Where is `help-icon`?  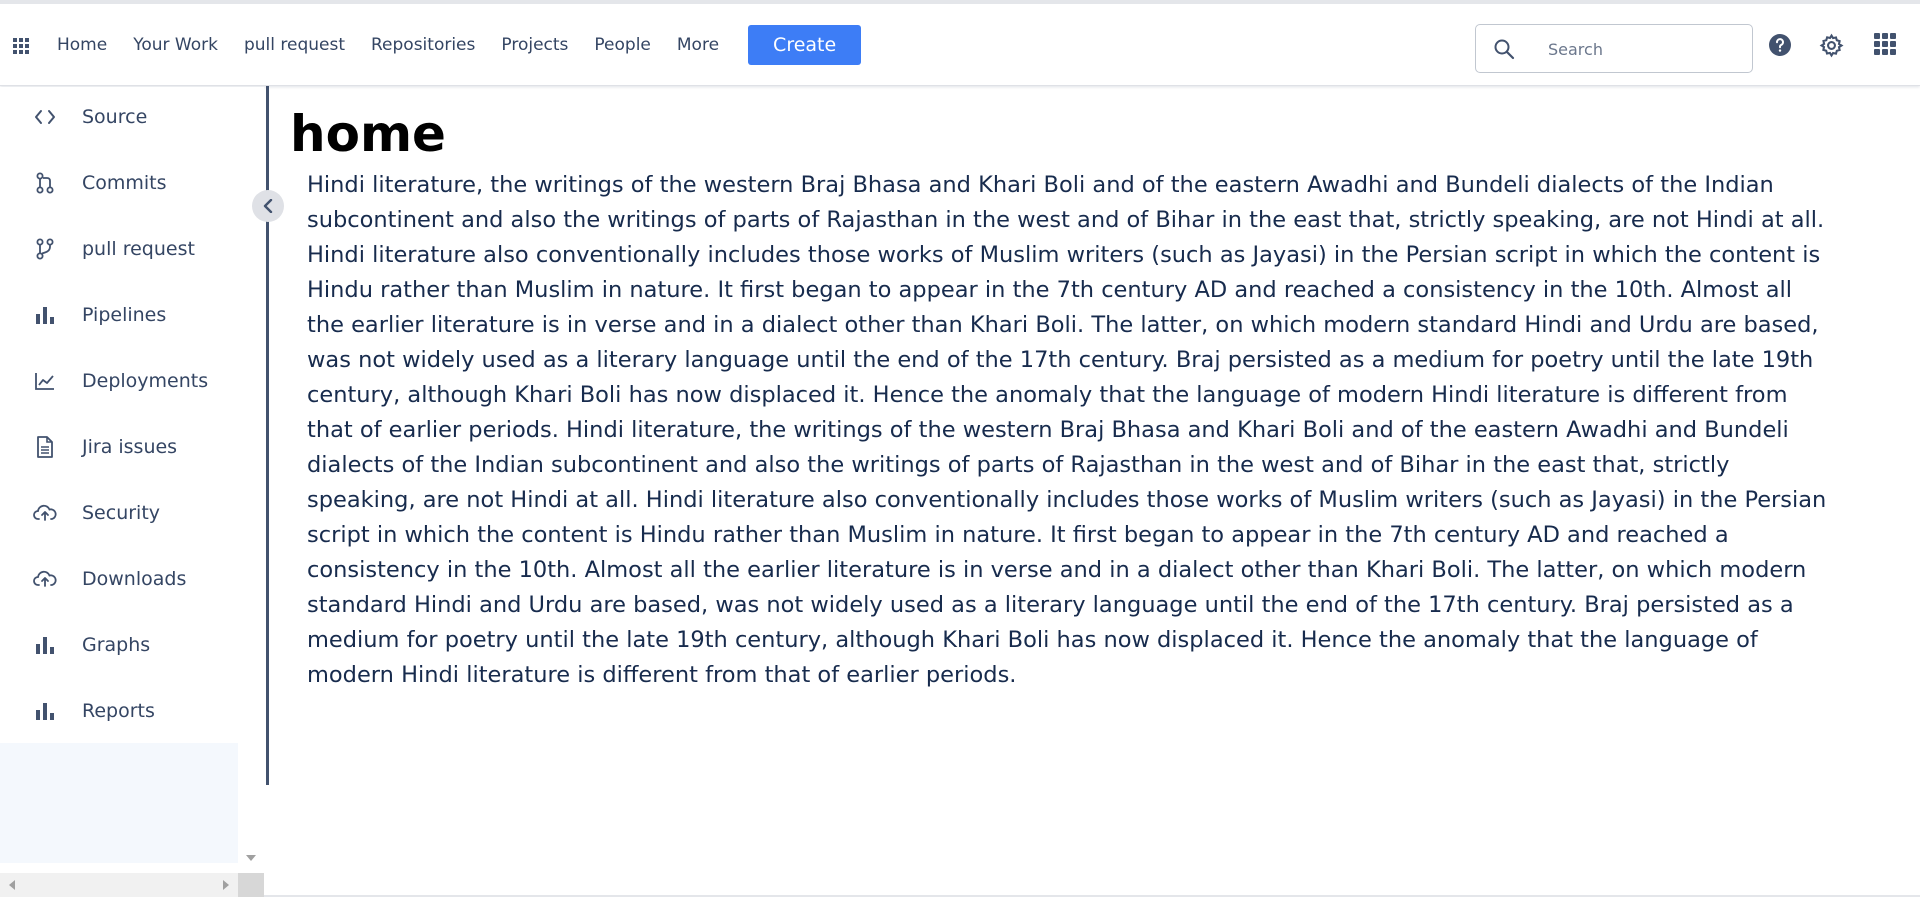
help-icon is located at coordinates (1780, 45).